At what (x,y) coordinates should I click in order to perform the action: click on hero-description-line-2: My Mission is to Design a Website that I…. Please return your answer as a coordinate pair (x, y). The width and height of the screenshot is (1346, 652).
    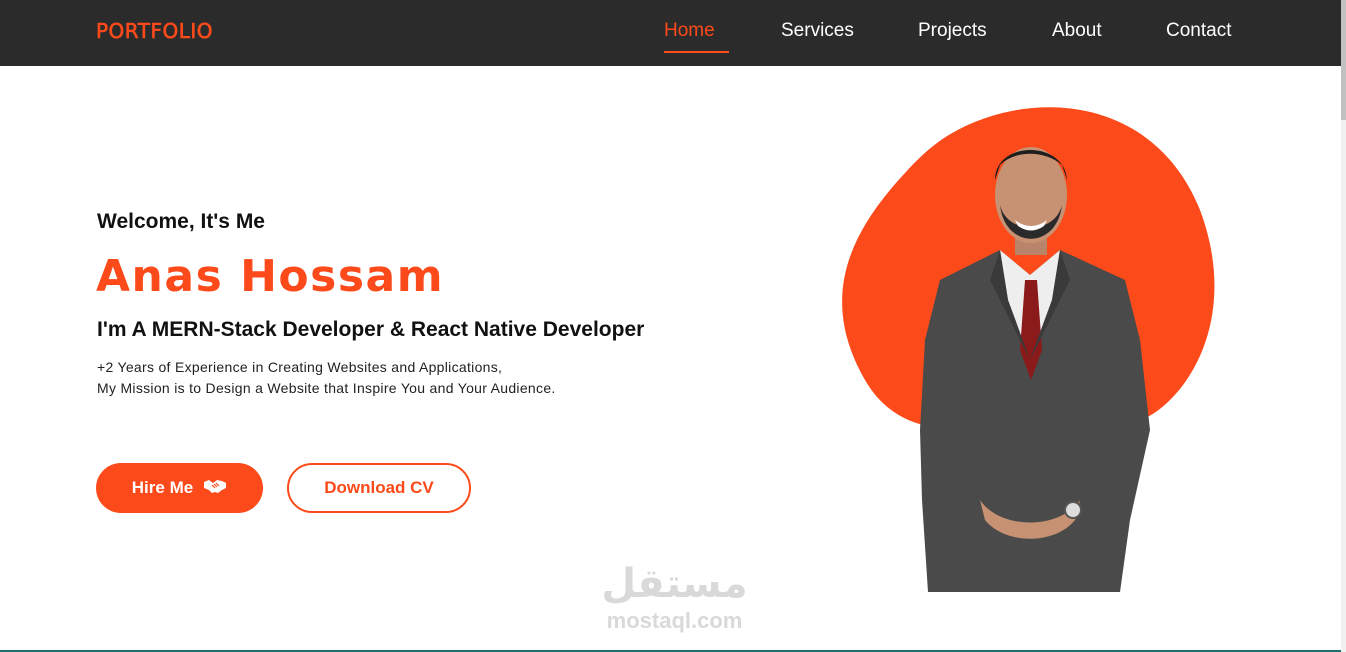
    Looking at the image, I should click on (326, 388).